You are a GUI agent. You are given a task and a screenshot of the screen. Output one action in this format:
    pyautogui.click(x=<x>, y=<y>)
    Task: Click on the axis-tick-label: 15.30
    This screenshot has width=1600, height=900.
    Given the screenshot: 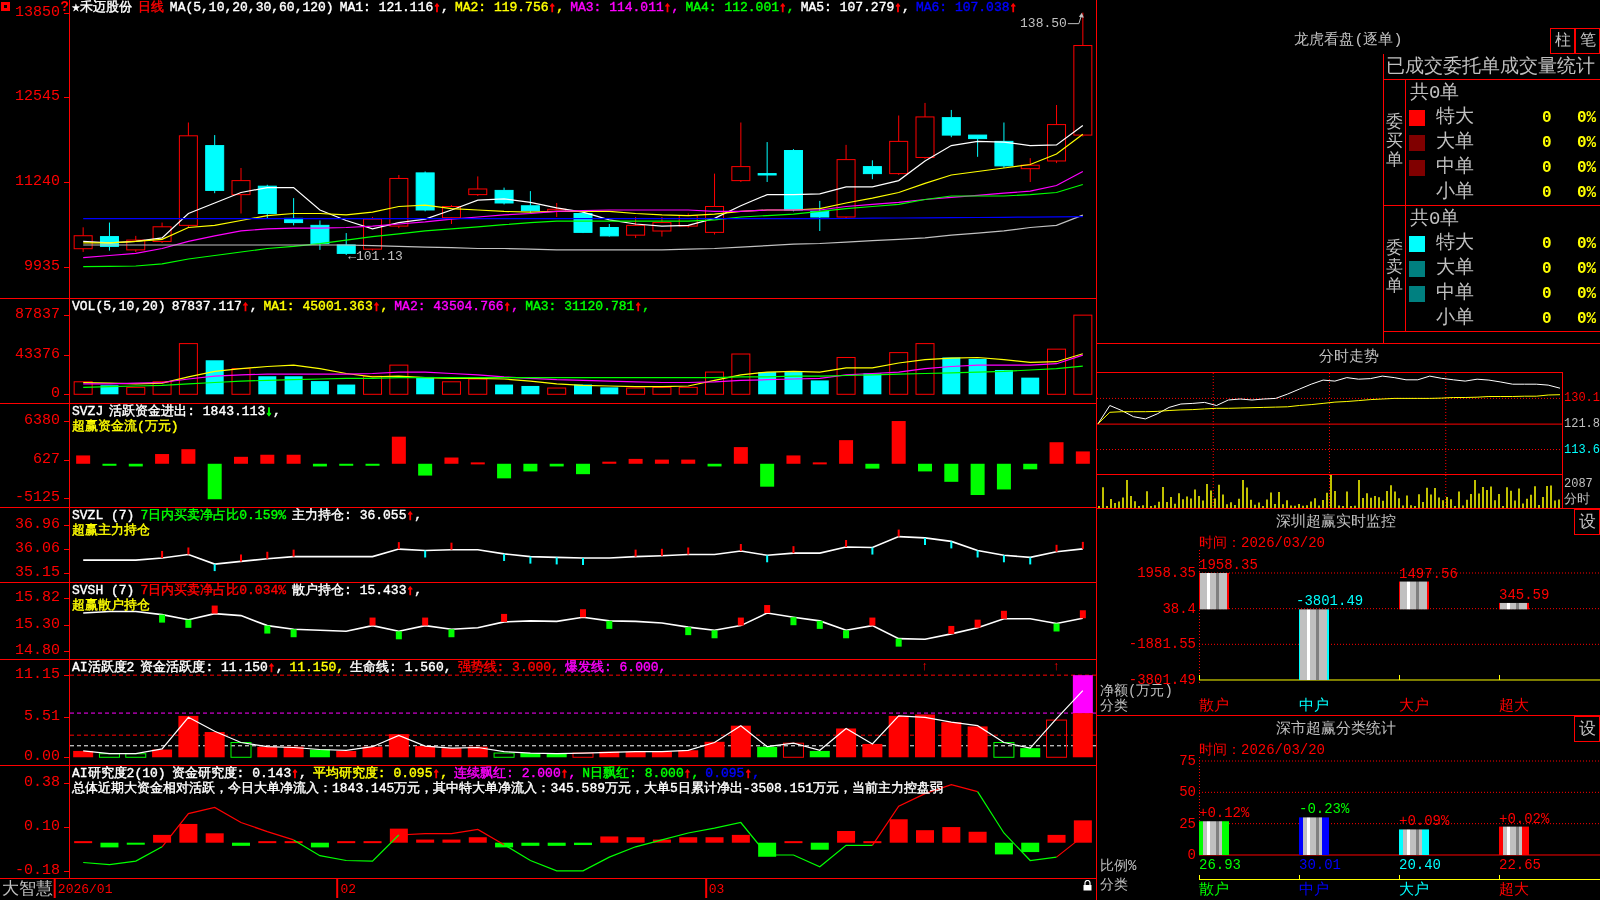 What is the action you would take?
    pyautogui.click(x=37, y=625)
    